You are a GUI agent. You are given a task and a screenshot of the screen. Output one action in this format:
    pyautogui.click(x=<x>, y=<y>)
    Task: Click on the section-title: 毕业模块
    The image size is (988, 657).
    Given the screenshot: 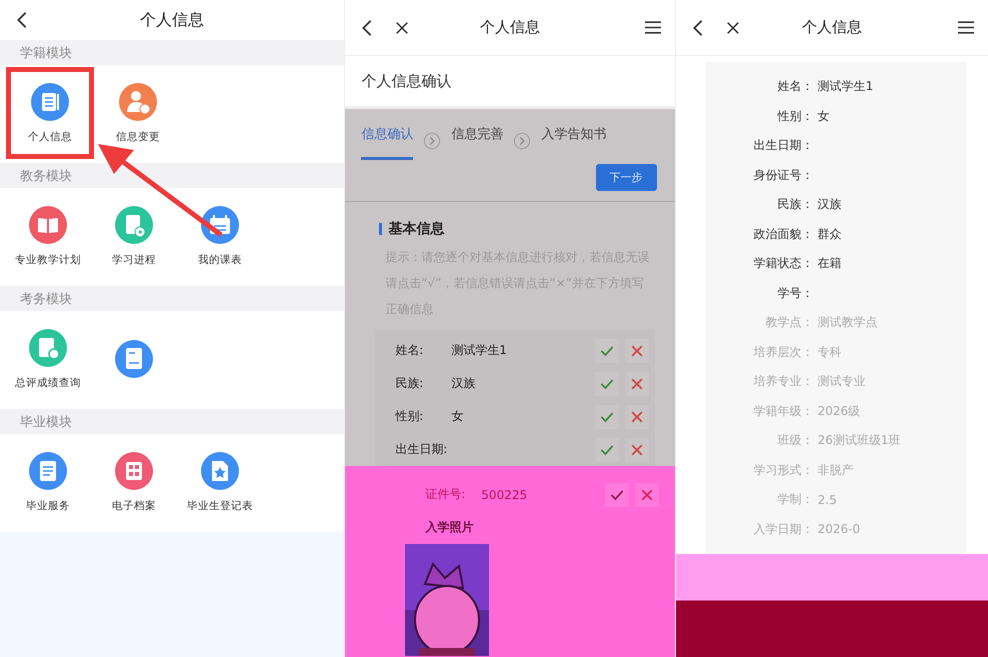 What is the action you would take?
    pyautogui.click(x=46, y=422)
    